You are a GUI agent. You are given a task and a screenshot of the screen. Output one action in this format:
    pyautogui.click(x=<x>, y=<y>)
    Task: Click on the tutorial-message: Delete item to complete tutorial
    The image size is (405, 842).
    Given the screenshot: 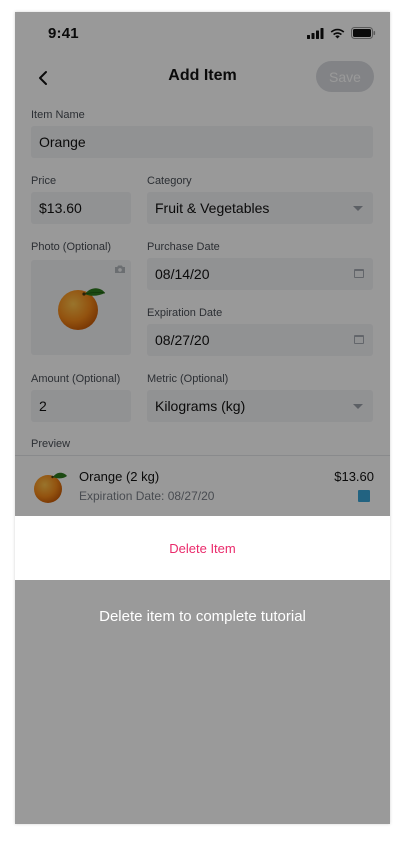 What is the action you would take?
    pyautogui.click(x=202, y=616)
    